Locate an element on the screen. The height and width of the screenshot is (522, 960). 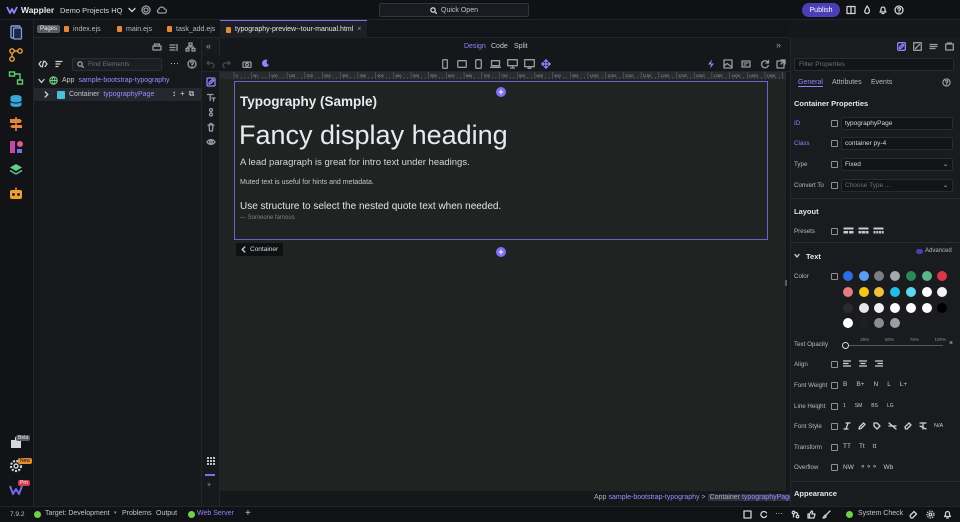
tab-main-ejs: main.ejs is located at coordinates (134, 29).